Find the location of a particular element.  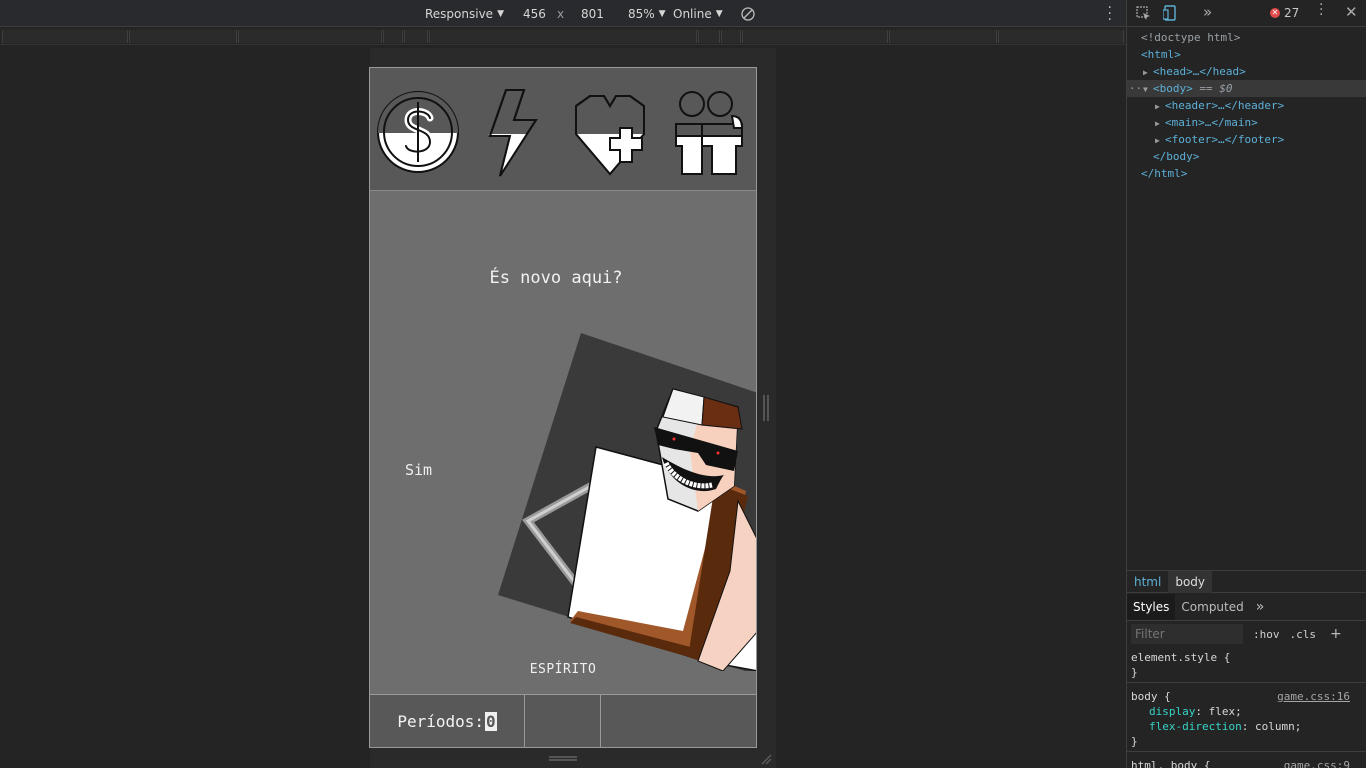

inspect-element-icon is located at coordinates (1143, 13).